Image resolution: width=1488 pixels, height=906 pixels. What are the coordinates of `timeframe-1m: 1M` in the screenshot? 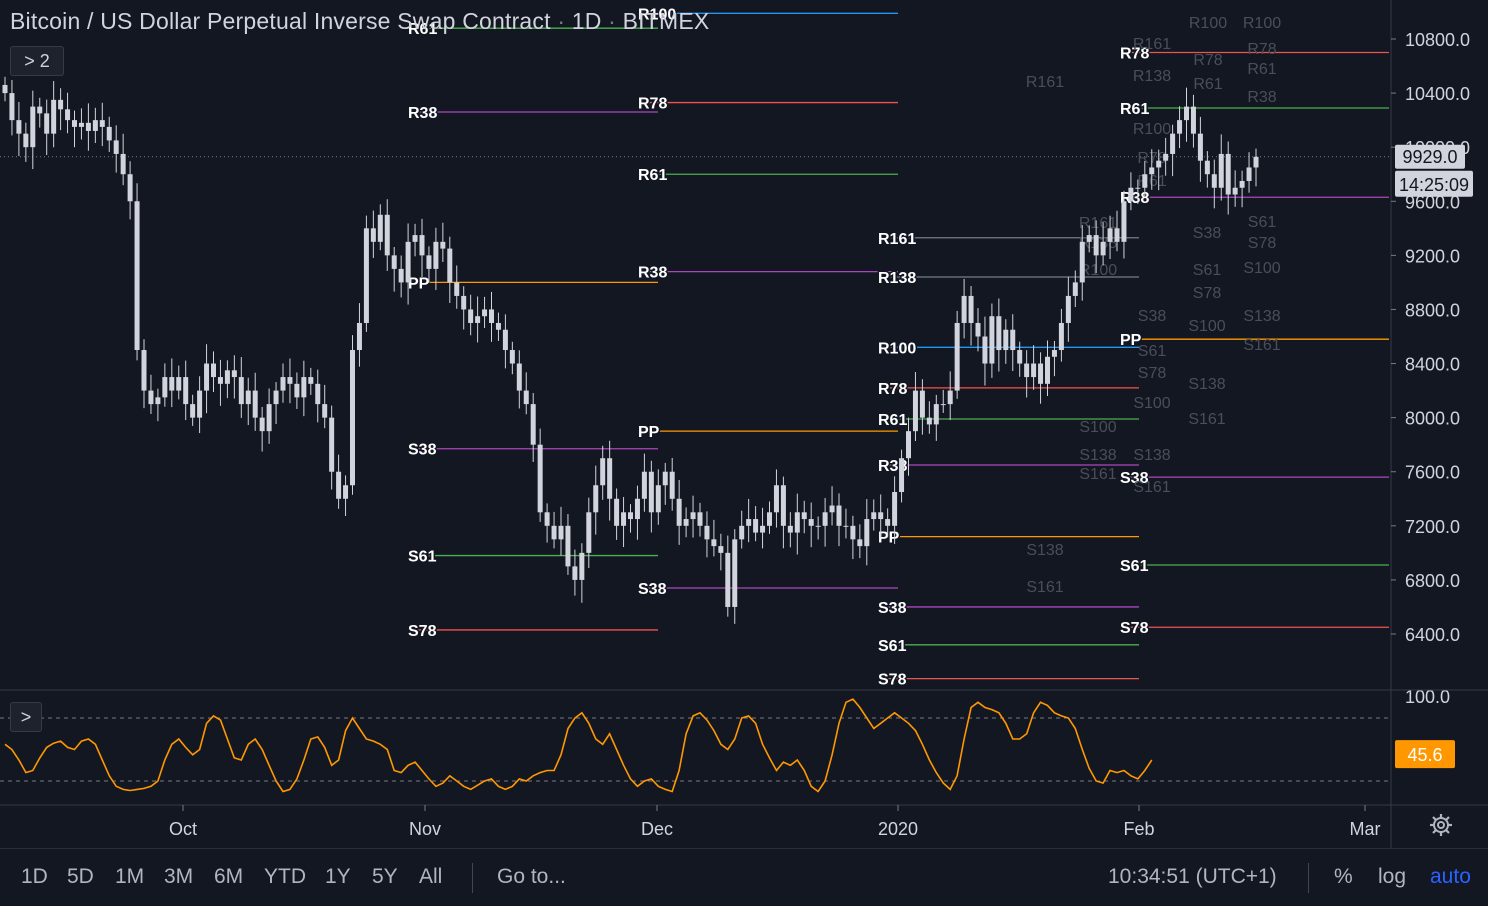 It's located at (129, 877).